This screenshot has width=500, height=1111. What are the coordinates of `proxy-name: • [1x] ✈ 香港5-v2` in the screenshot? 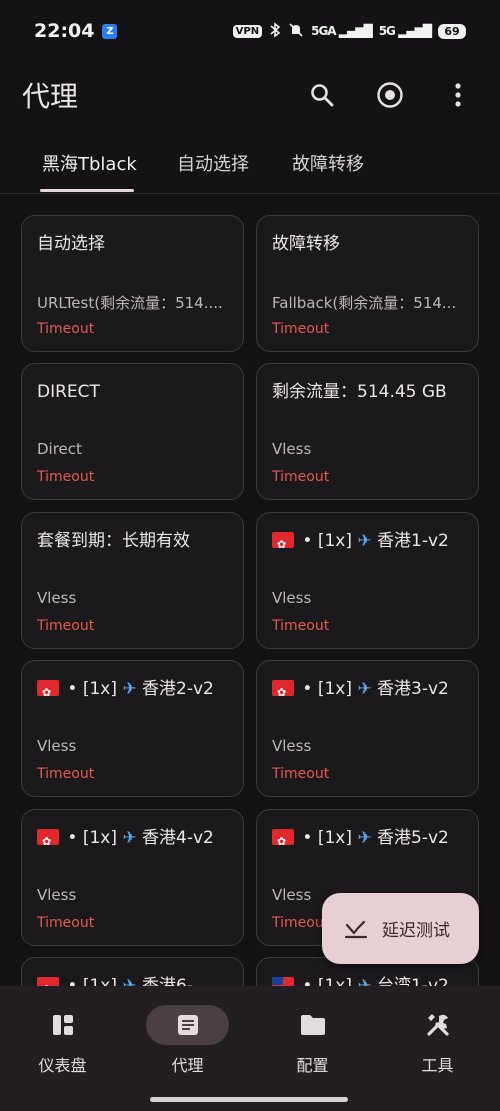 It's located at (369, 840).